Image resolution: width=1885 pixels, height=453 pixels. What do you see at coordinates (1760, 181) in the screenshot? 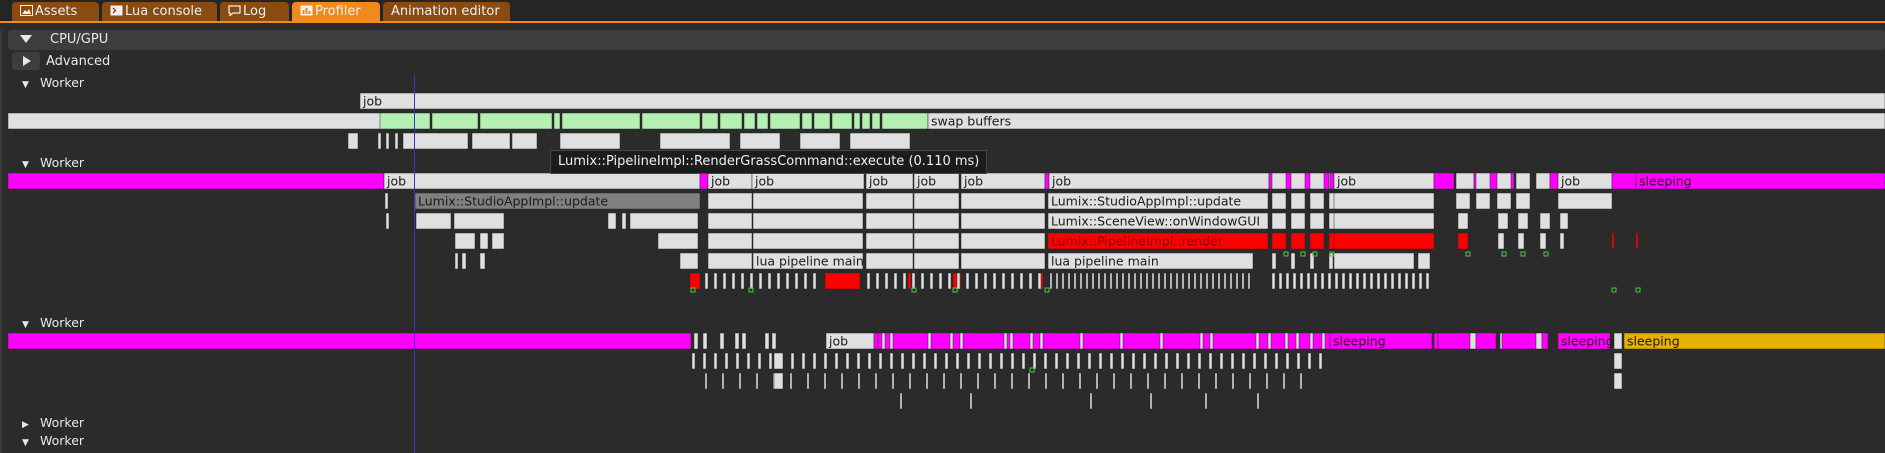
I see `sleeping-block: sleeping` at bounding box center [1760, 181].